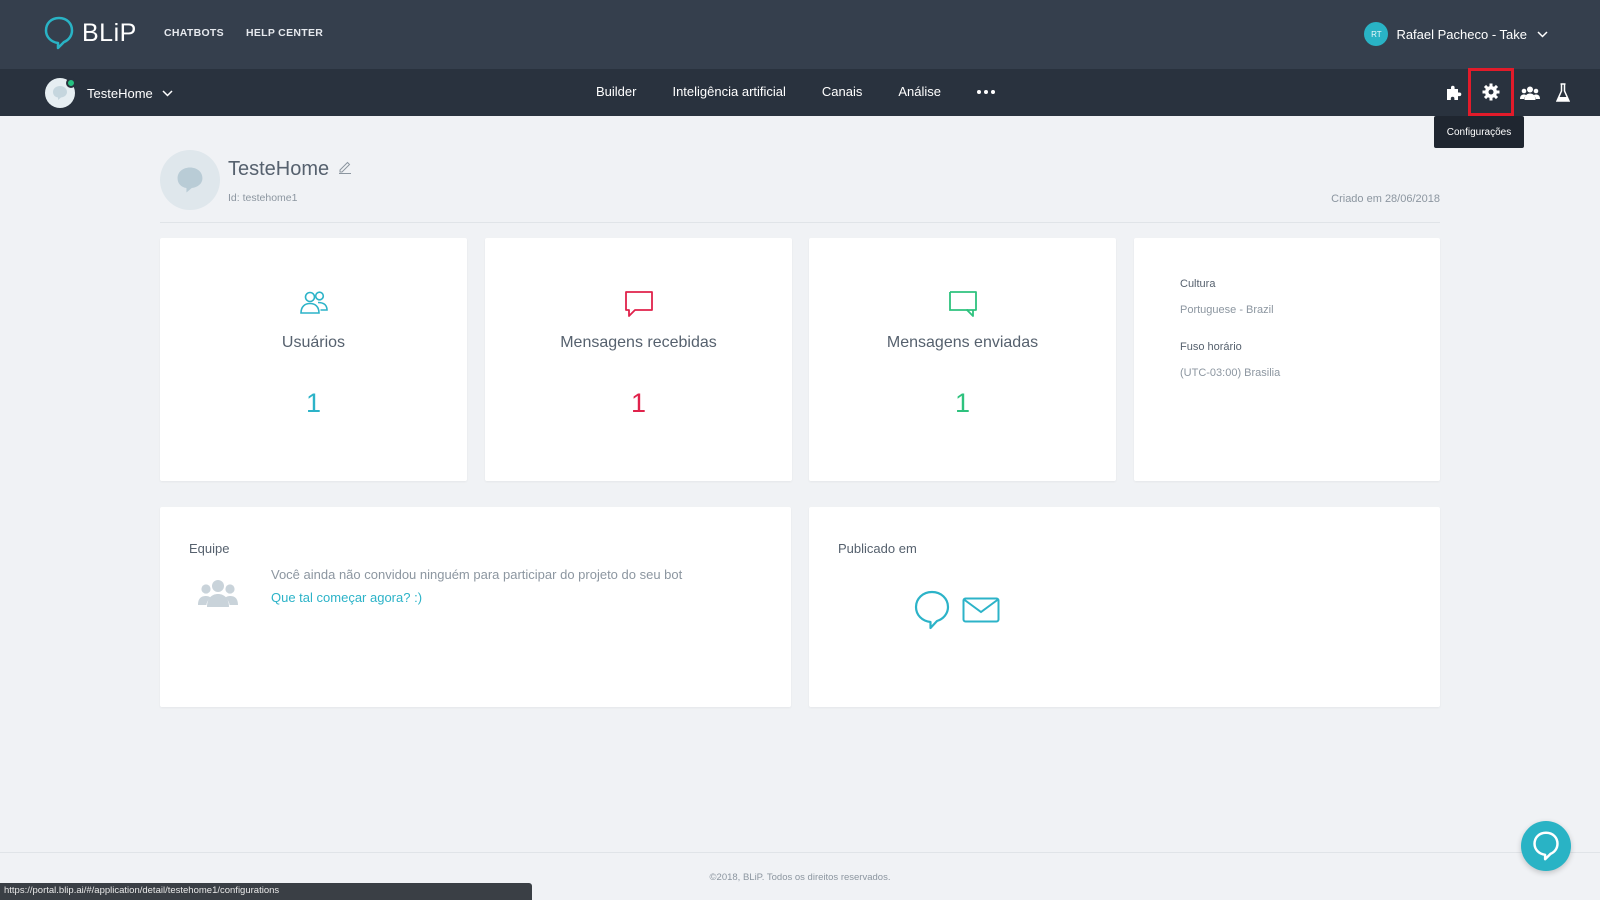 This screenshot has height=900, width=1600. Describe the element at coordinates (957, 610) in the screenshot. I see `published-channels` at that location.